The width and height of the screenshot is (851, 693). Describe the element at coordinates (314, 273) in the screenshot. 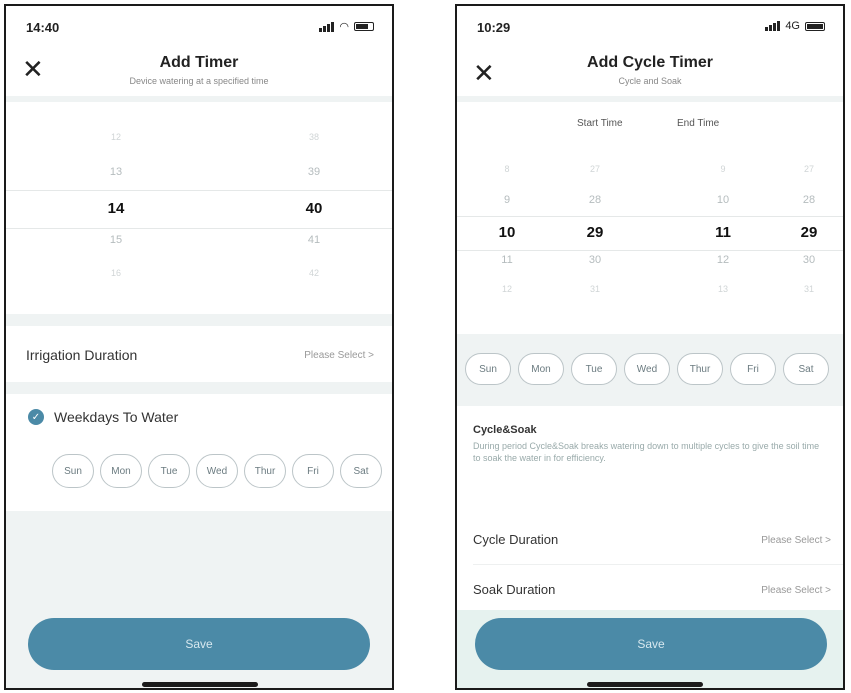

I see `picker-value: 42` at that location.